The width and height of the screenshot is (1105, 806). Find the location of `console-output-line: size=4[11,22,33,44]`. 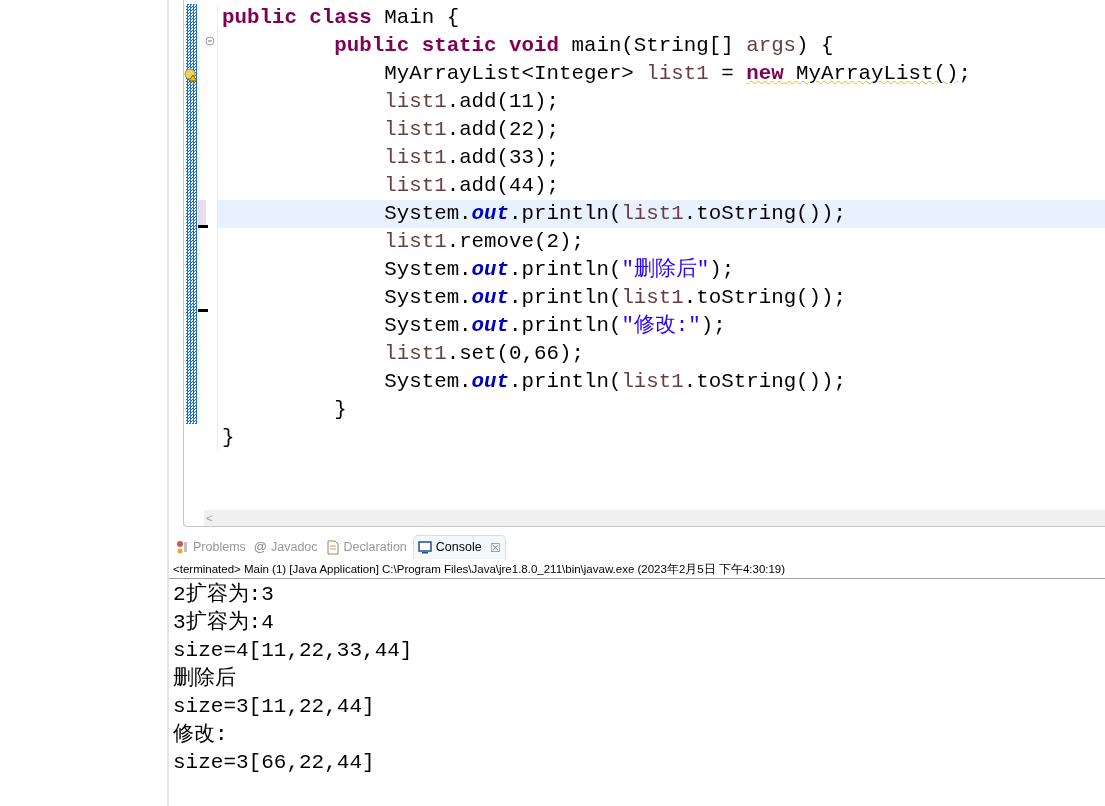

console-output-line: size=4[11,22,33,44] is located at coordinates (293, 651).